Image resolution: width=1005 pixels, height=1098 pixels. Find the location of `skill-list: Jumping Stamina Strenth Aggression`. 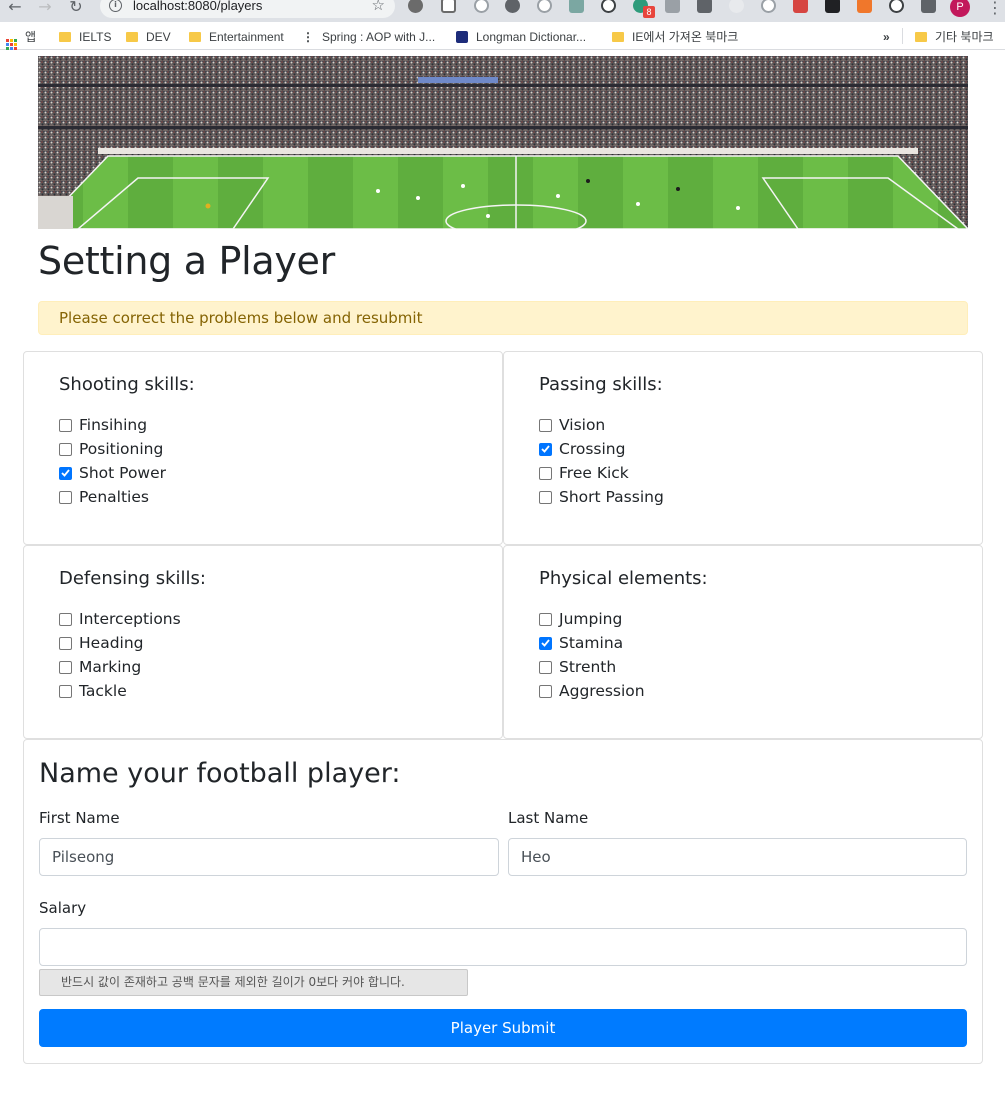

skill-list: Jumping Stamina Strenth Aggression is located at coordinates (592, 655).